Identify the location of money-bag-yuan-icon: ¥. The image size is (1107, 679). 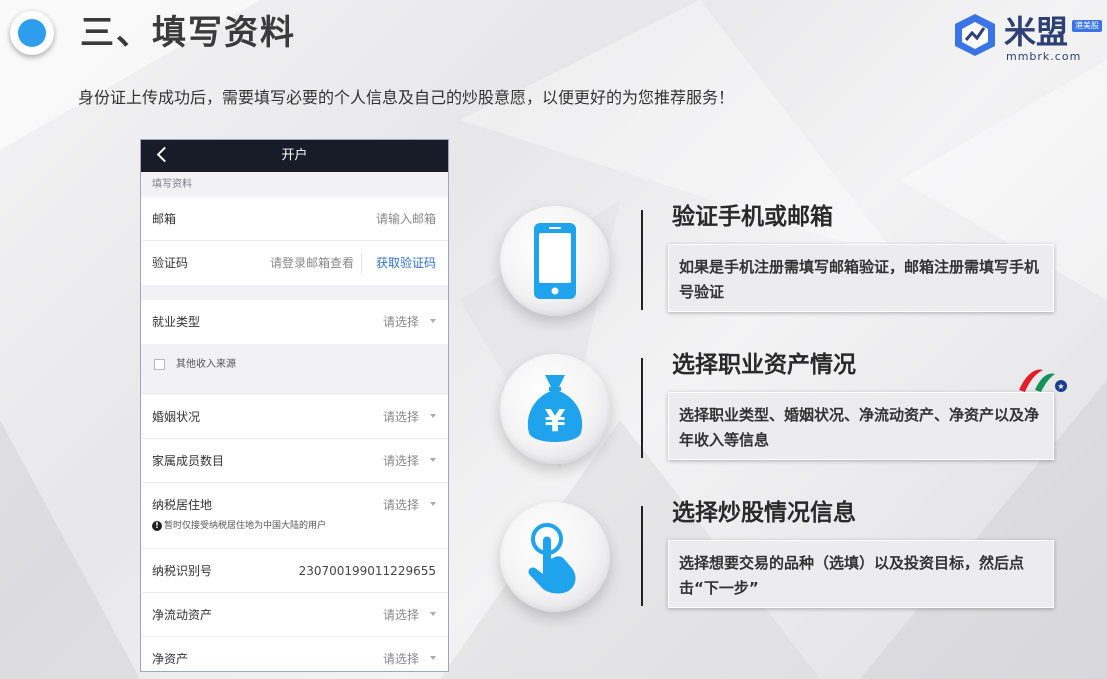
(555, 408).